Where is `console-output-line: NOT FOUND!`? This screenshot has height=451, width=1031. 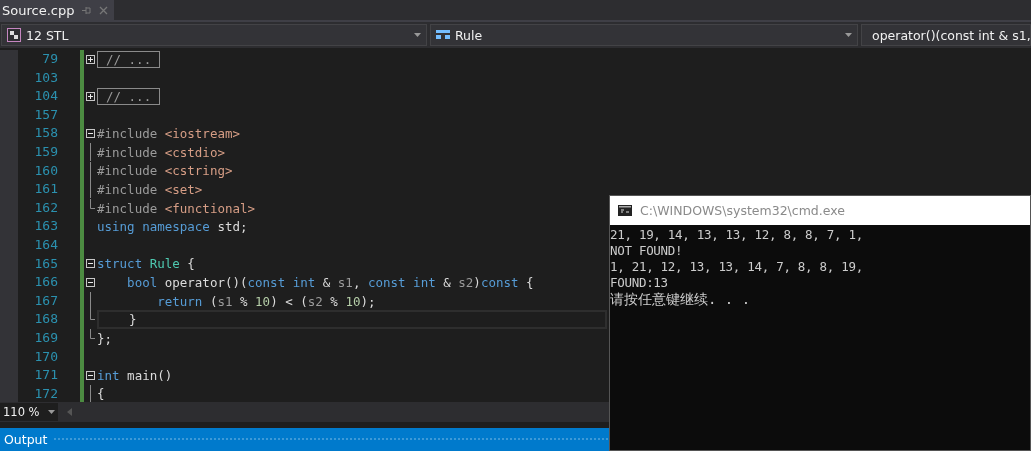 console-output-line: NOT FOUND! is located at coordinates (647, 251).